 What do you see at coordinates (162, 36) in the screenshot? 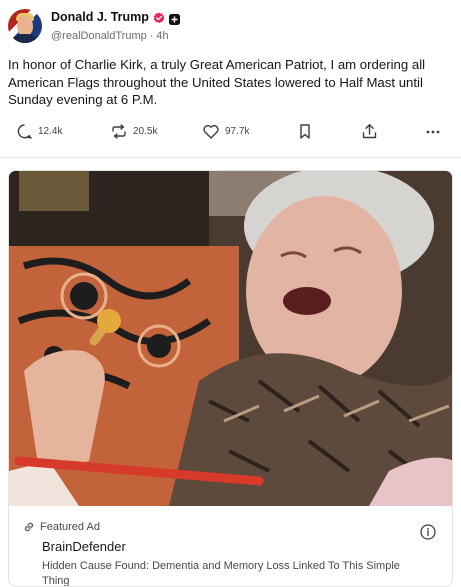
I see `post-timestamp: 4h` at bounding box center [162, 36].